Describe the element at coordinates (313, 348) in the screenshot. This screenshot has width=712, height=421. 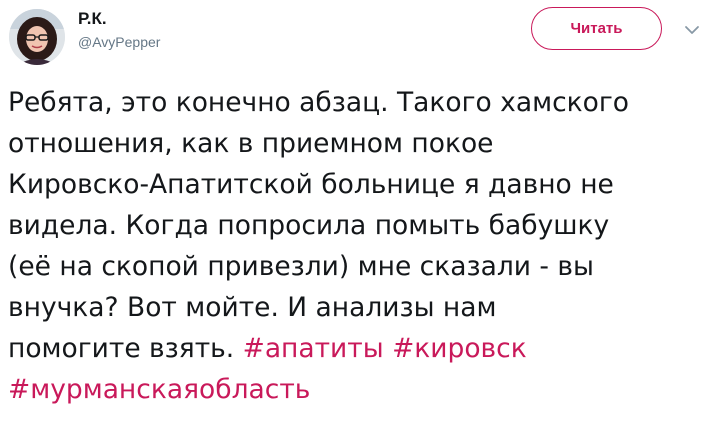
I see `hashtag-link: #апатиты` at that location.